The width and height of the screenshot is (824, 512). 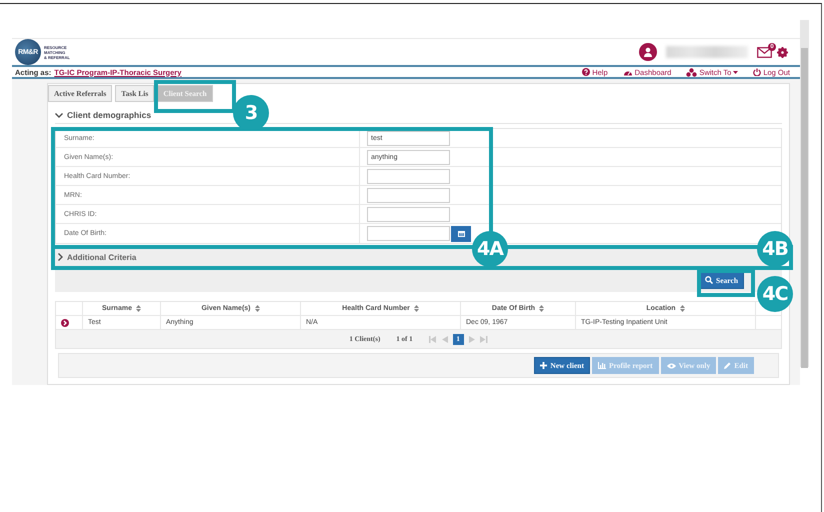 I want to click on people-icon, so click(x=692, y=72).